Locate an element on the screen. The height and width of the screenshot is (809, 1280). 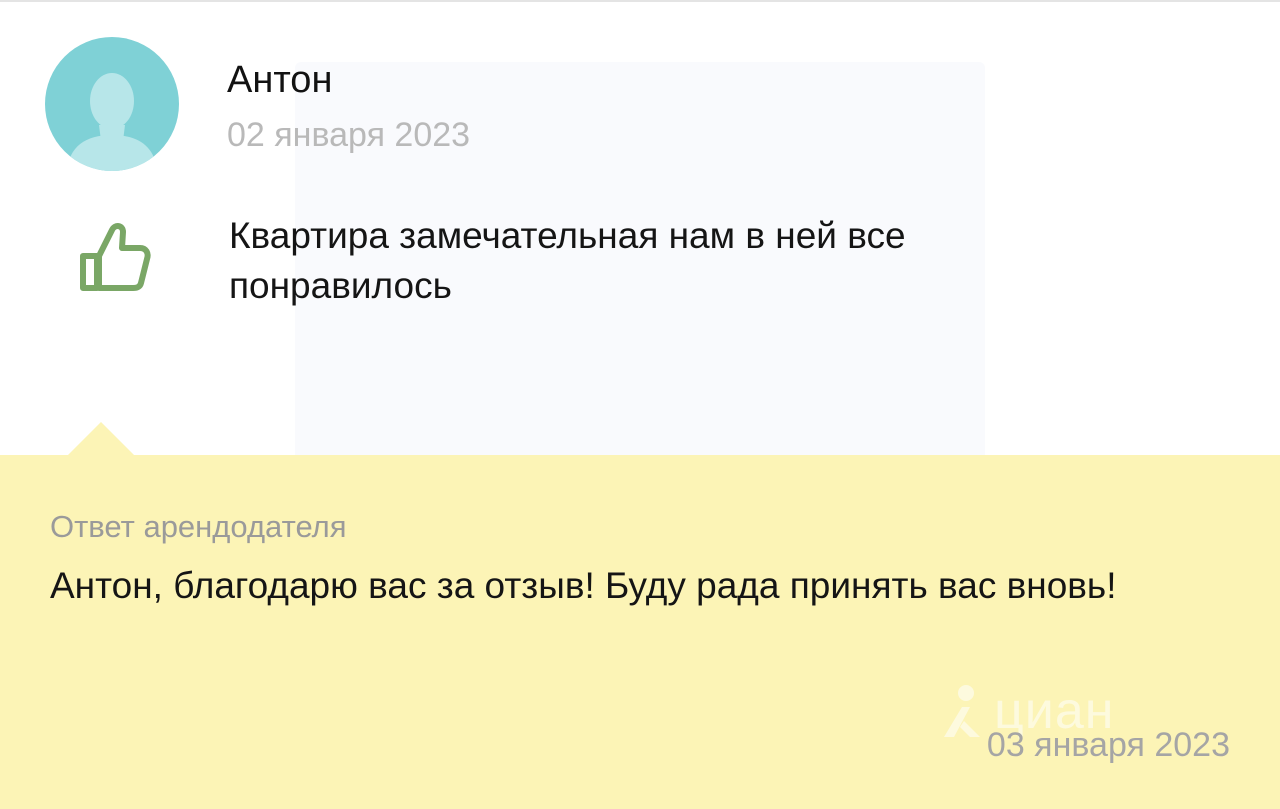
reply-heading: Ответ арендодателя is located at coordinates (198, 526).